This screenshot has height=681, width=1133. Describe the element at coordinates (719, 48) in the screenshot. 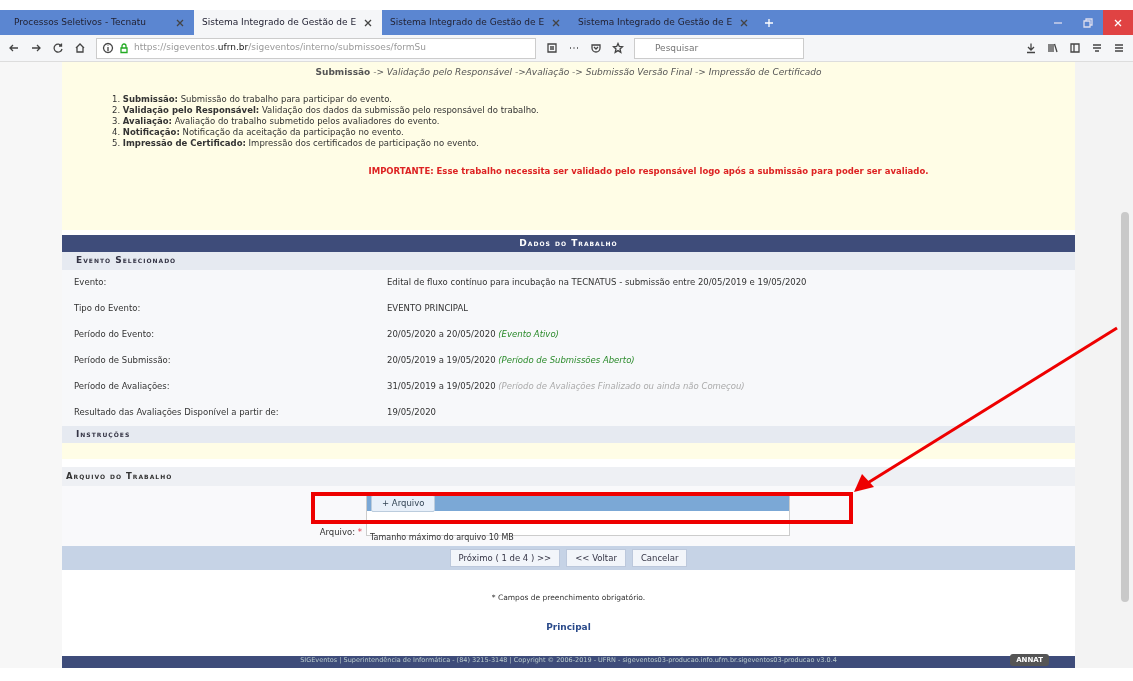

I see `search-field: Pesquisar` at that location.